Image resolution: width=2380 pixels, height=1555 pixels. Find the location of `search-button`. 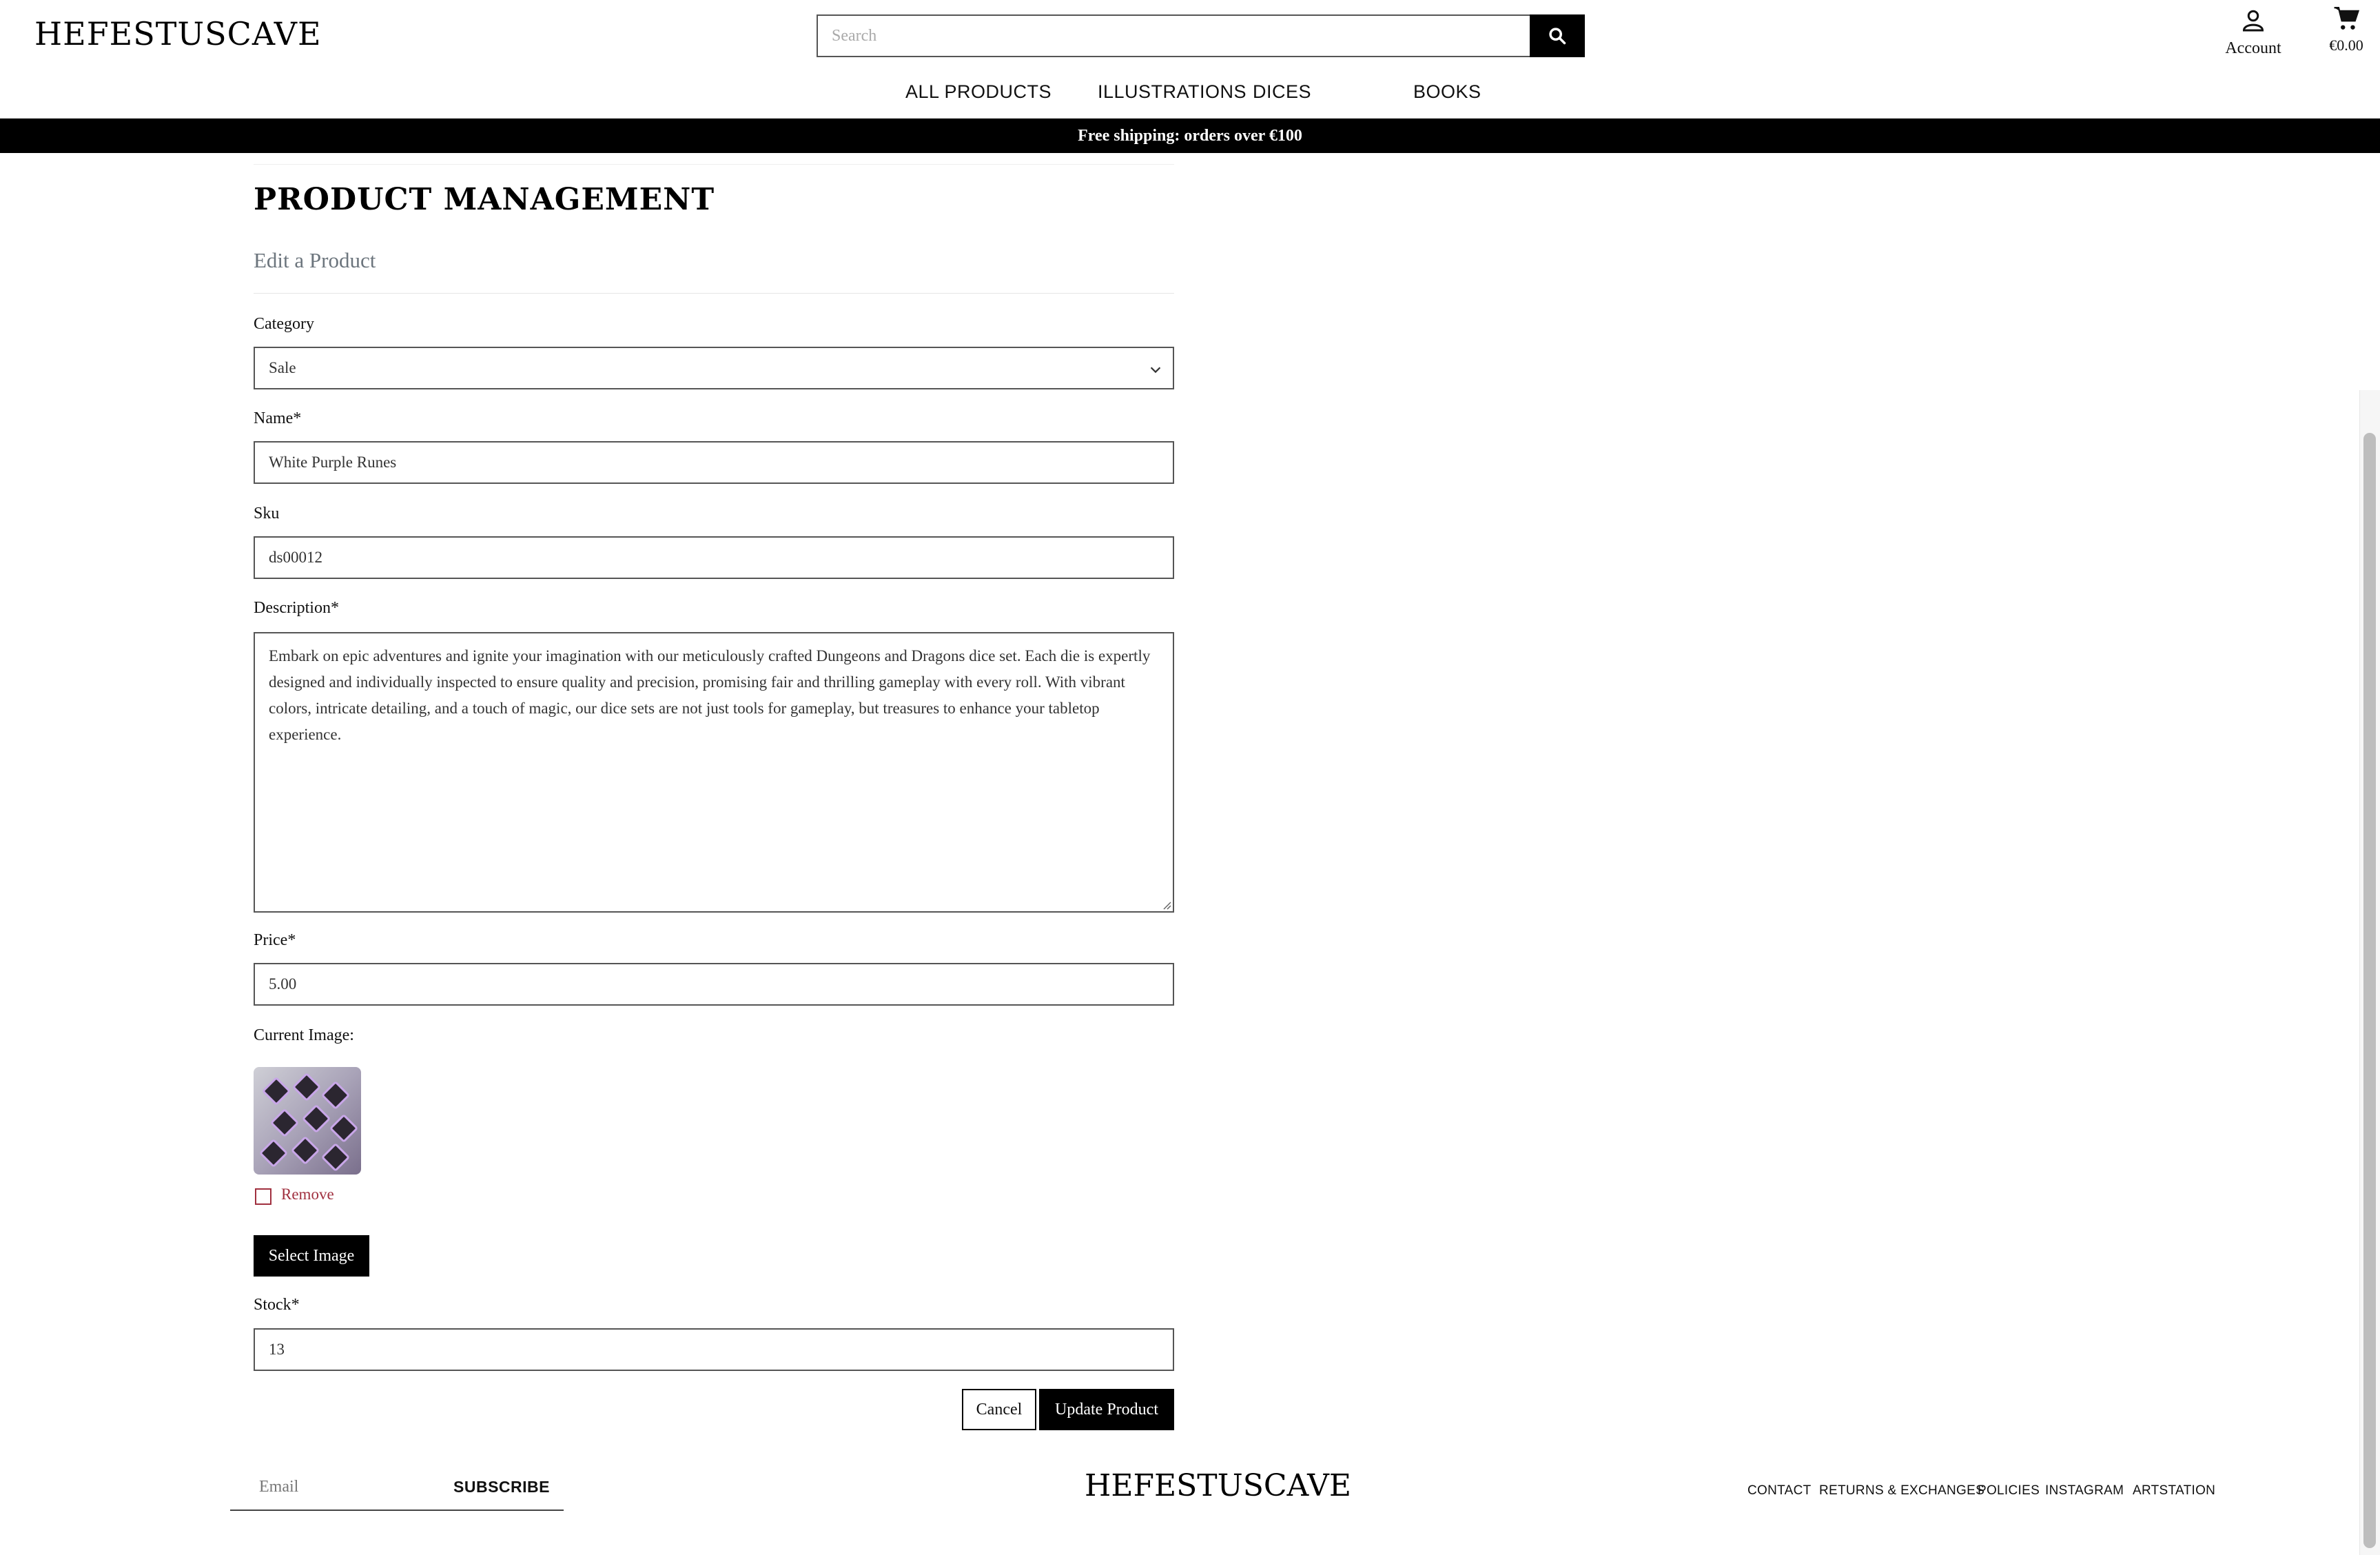

search-button is located at coordinates (1557, 35).